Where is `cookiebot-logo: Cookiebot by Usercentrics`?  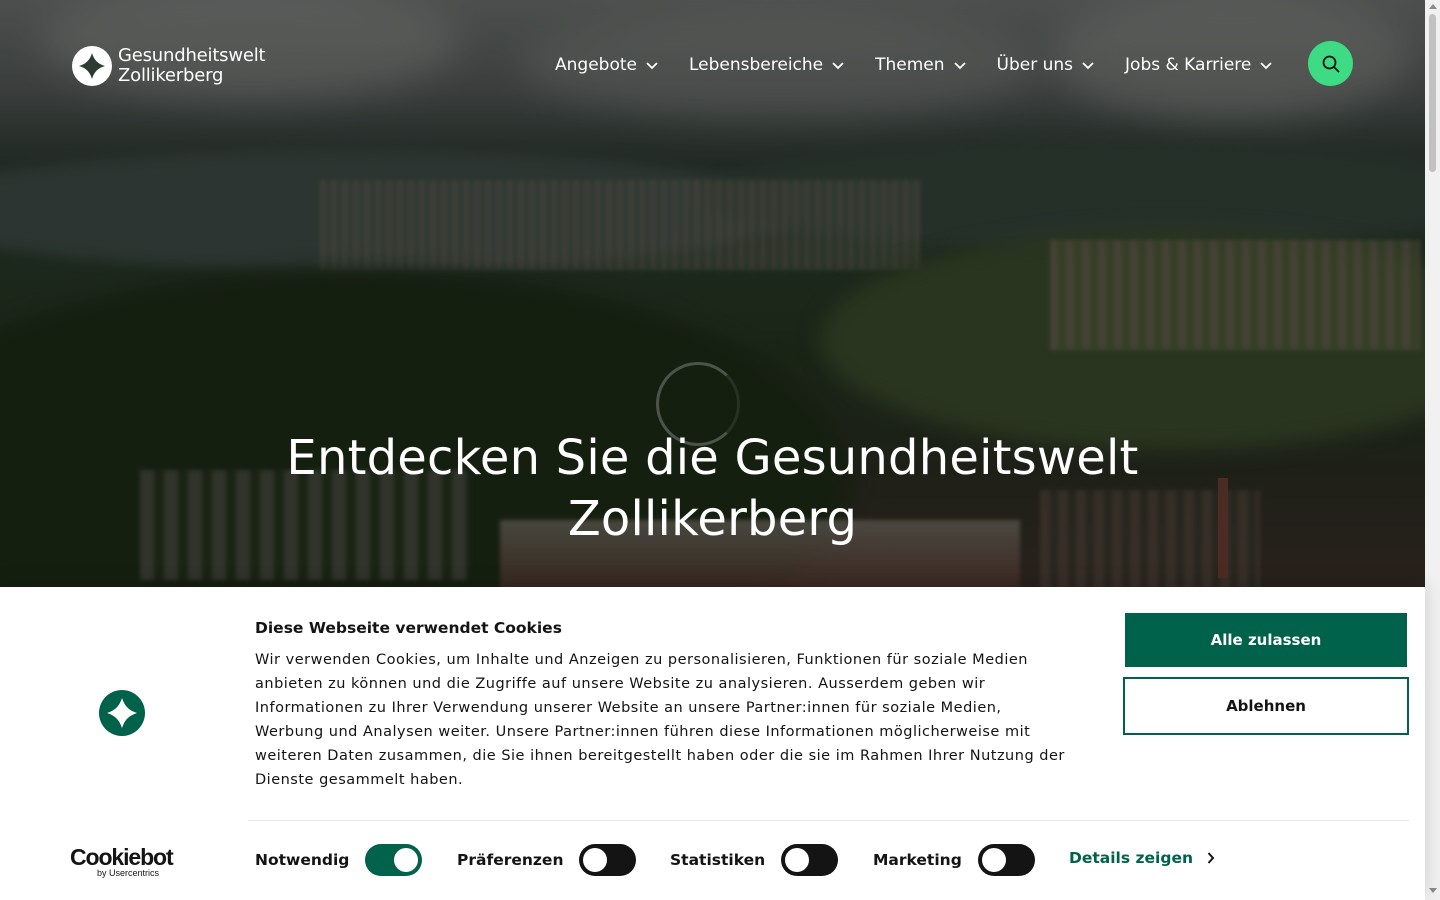
cookiebot-logo: Cookiebot by Usercentrics is located at coordinates (122, 861).